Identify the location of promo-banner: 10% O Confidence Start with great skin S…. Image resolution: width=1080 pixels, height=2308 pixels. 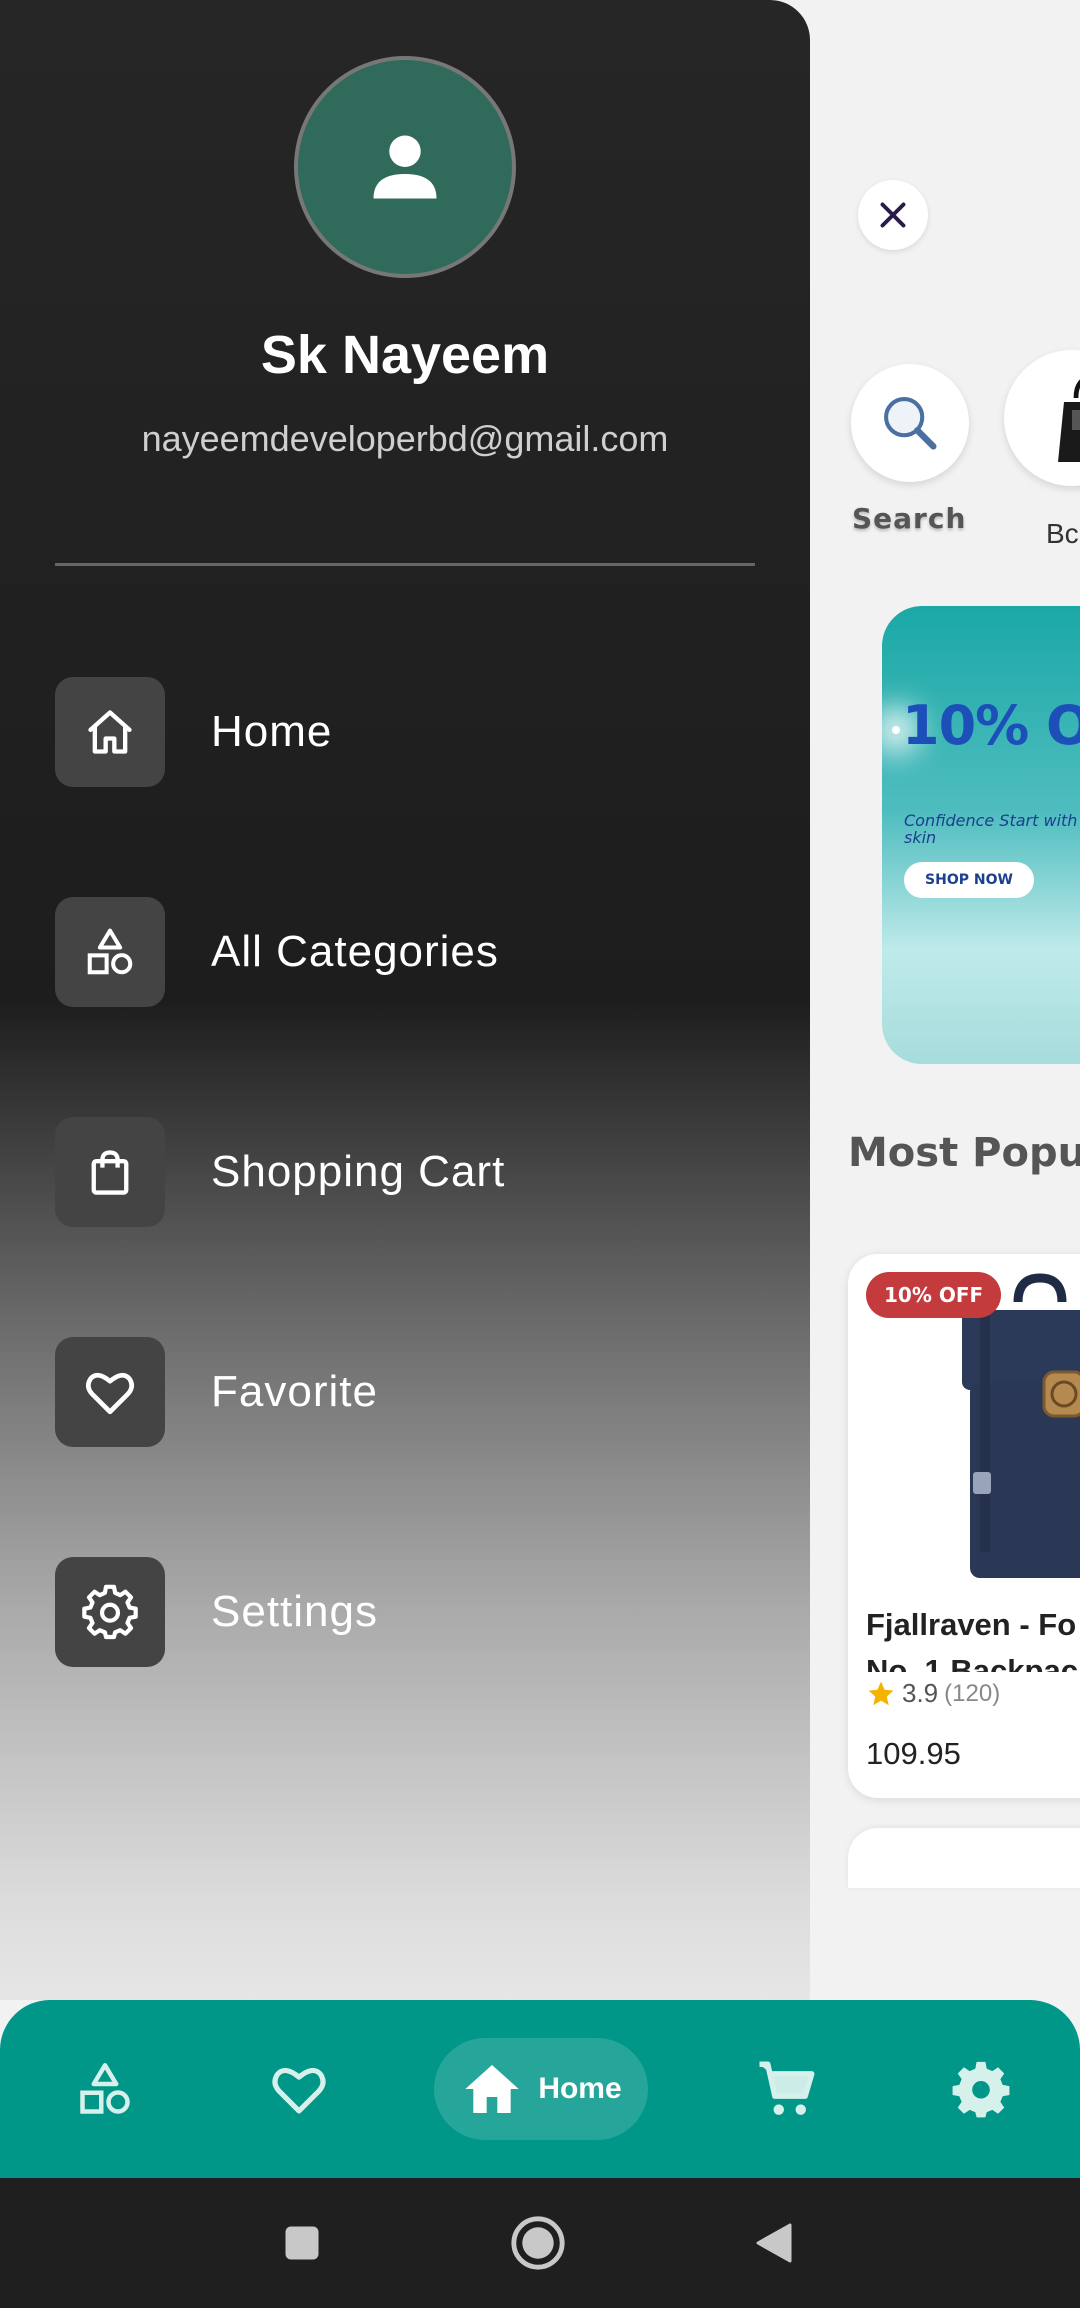
(981, 835).